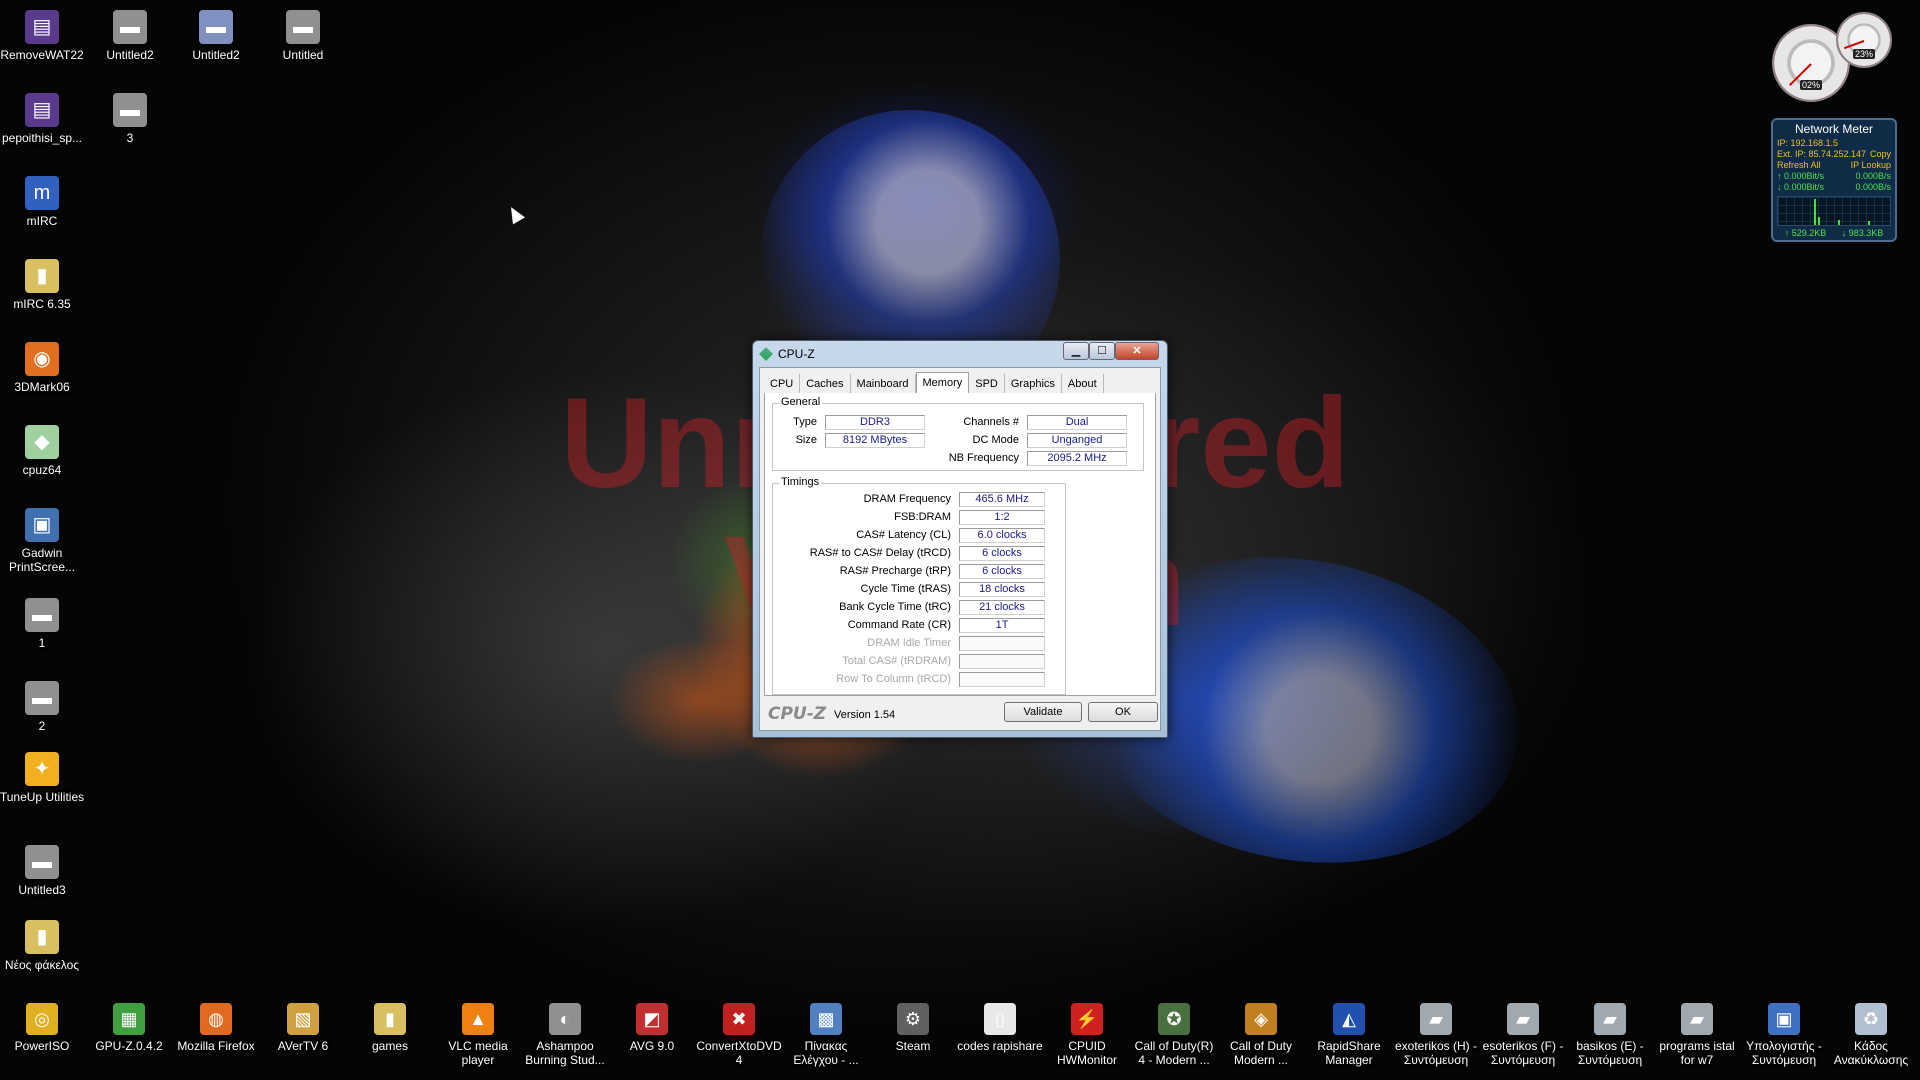  What do you see at coordinates (1834, 211) in the screenshot?
I see `network-traffic-graph` at bounding box center [1834, 211].